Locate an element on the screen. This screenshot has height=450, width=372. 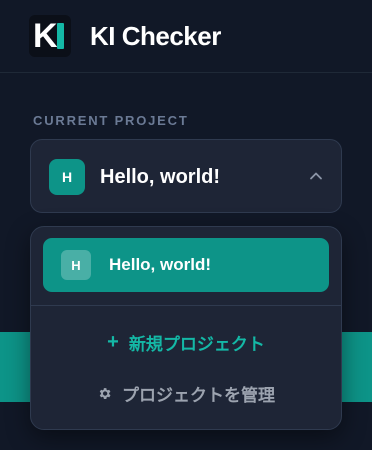
logo-letter: K is located at coordinates (45, 36).